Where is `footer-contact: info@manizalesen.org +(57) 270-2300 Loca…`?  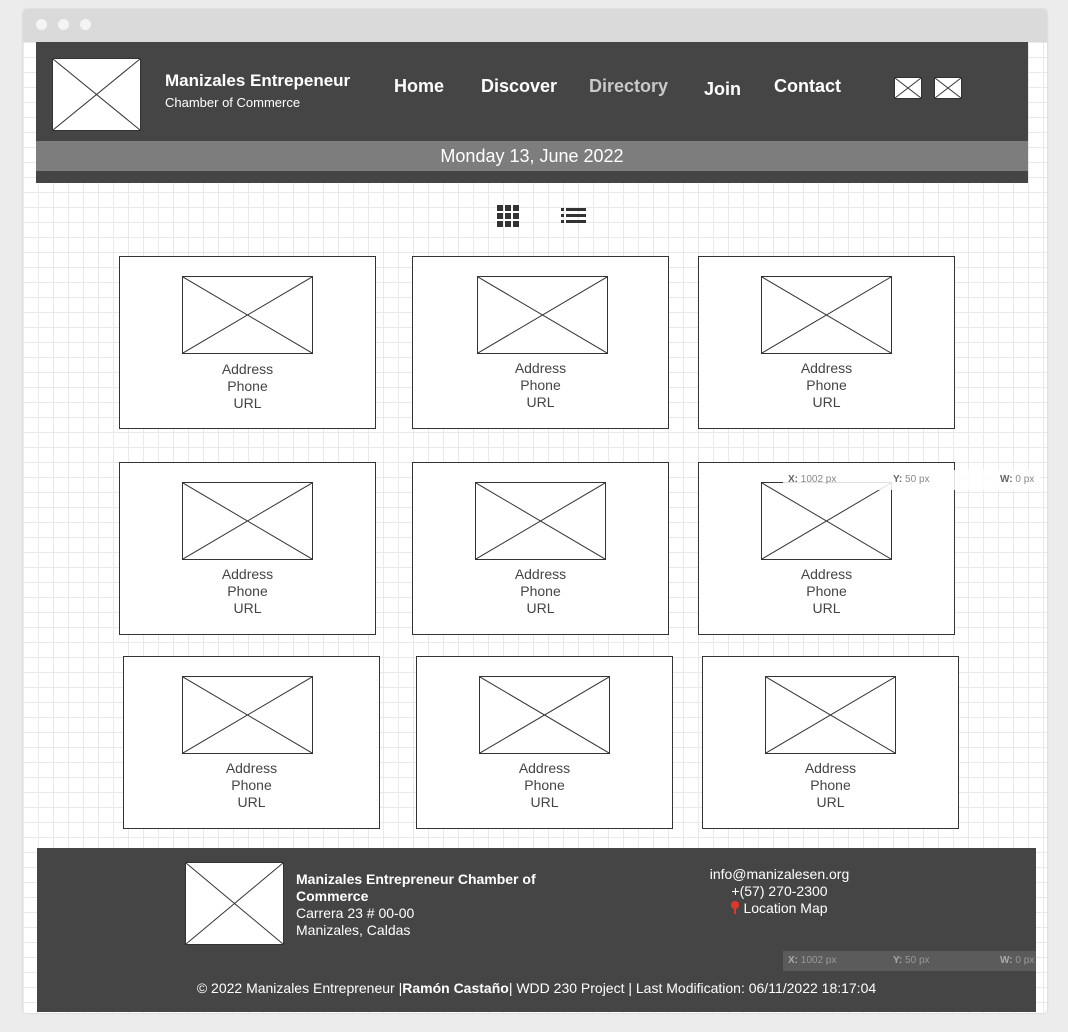
footer-contact: info@manizalesen.org +(57) 270-2300 Loca… is located at coordinates (779, 891).